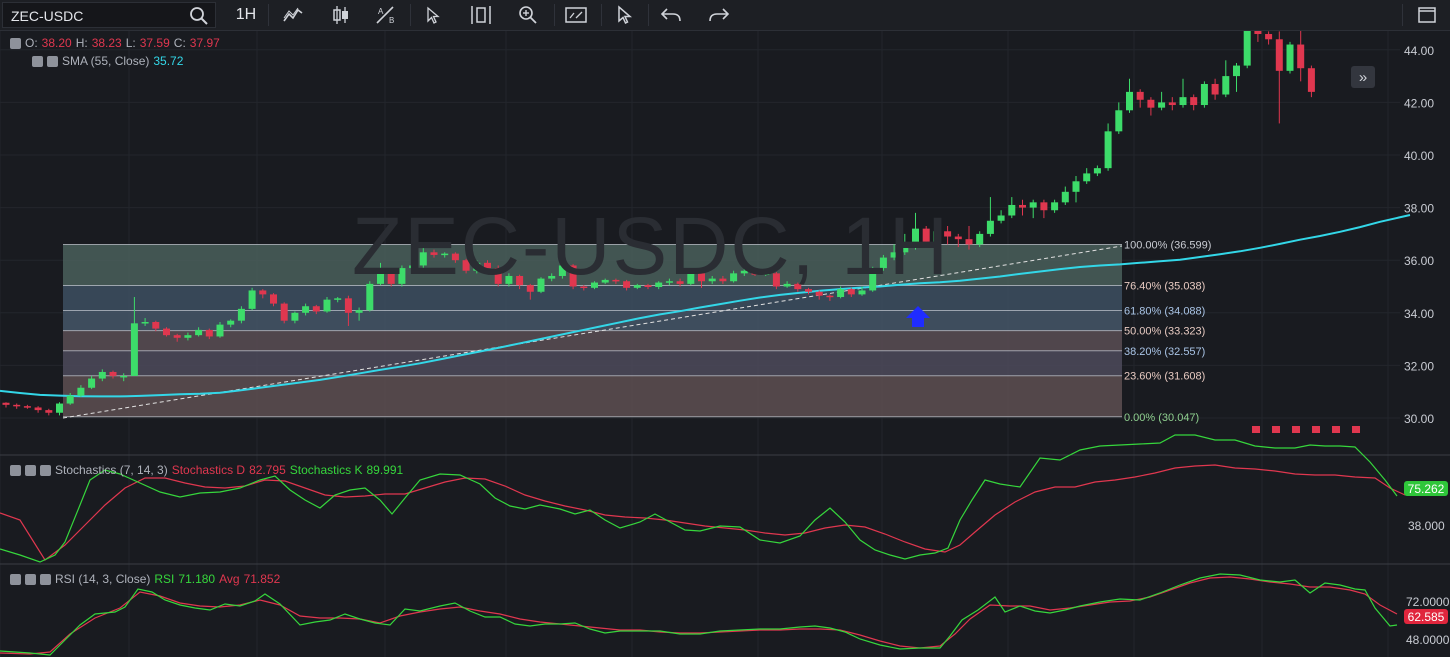 This screenshot has height=657, width=1450. What do you see at coordinates (1419, 366) in the screenshot?
I see `price-axis-tick: 32.00` at bounding box center [1419, 366].